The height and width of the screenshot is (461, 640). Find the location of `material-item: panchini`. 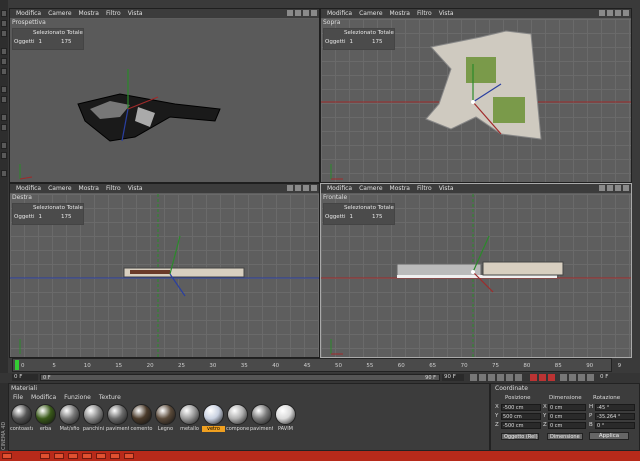

material-item: panchini is located at coordinates (93, 418).